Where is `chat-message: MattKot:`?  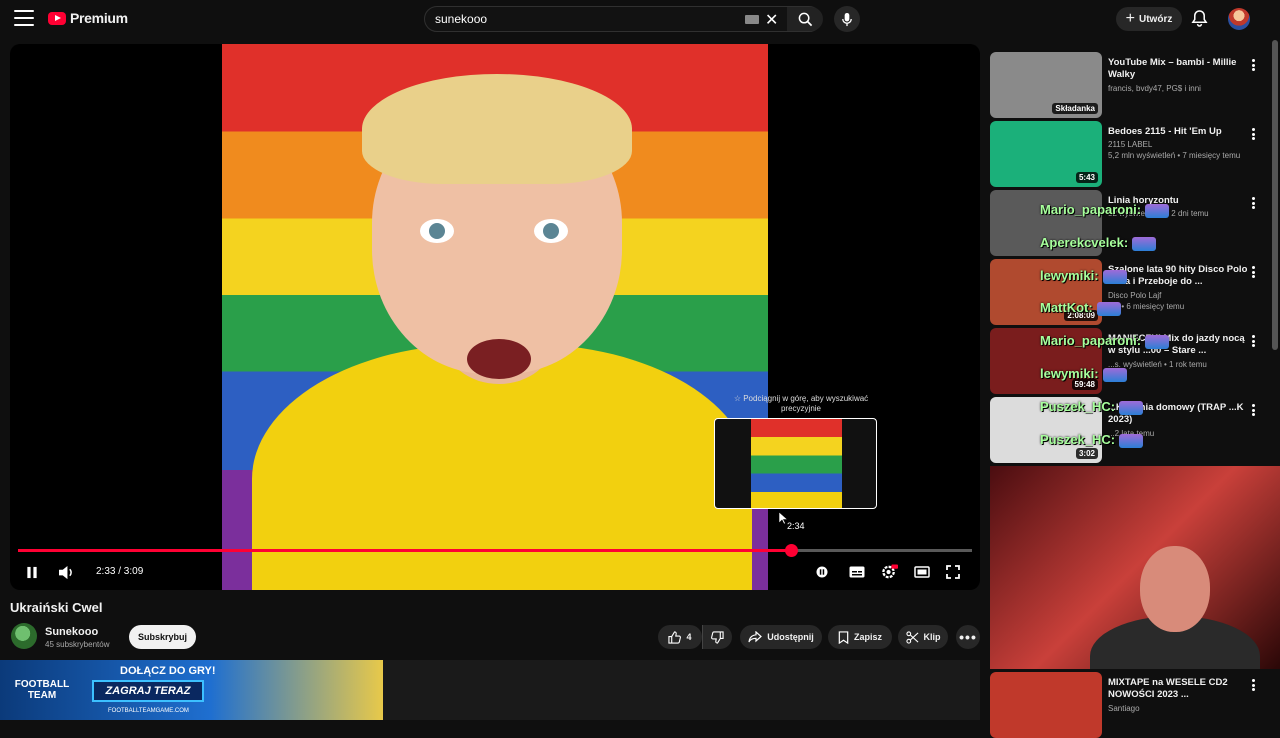 chat-message: MattKot: is located at coordinates (1080, 308).